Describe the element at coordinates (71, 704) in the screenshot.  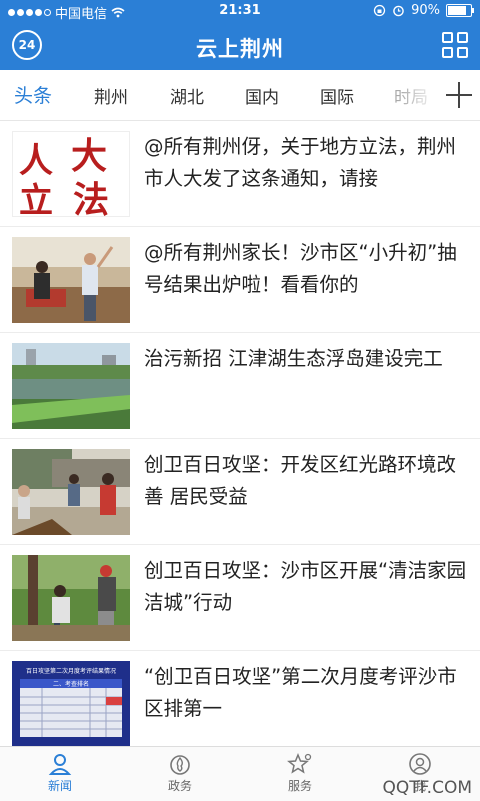
I see `news-thumbnail: 百日攻坚第二次月度考评结果情况 二、考查排名` at that location.